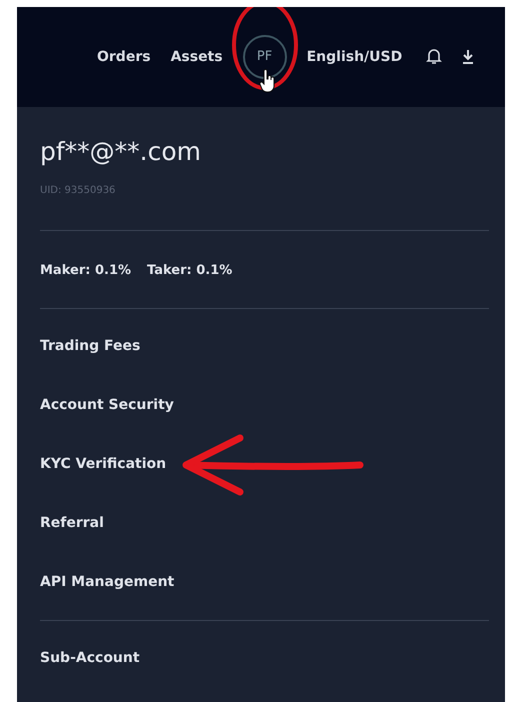 The height and width of the screenshot is (702, 525). I want to click on menu-item: Trading Fees, so click(90, 346).